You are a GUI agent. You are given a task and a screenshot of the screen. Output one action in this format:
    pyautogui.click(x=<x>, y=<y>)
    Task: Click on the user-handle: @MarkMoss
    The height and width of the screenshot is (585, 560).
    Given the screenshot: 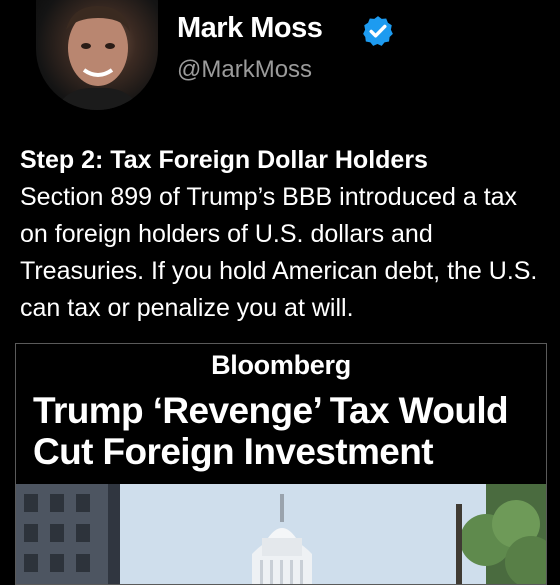 What is the action you would take?
    pyautogui.click(x=244, y=70)
    